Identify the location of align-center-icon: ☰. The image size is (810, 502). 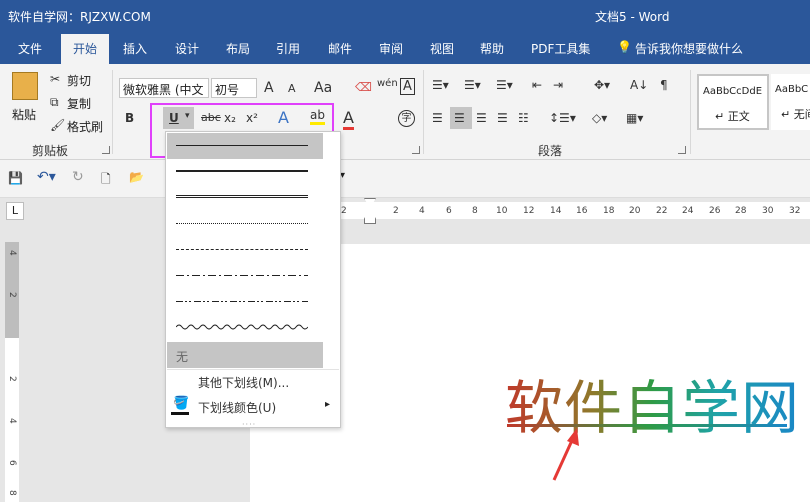
(459, 118).